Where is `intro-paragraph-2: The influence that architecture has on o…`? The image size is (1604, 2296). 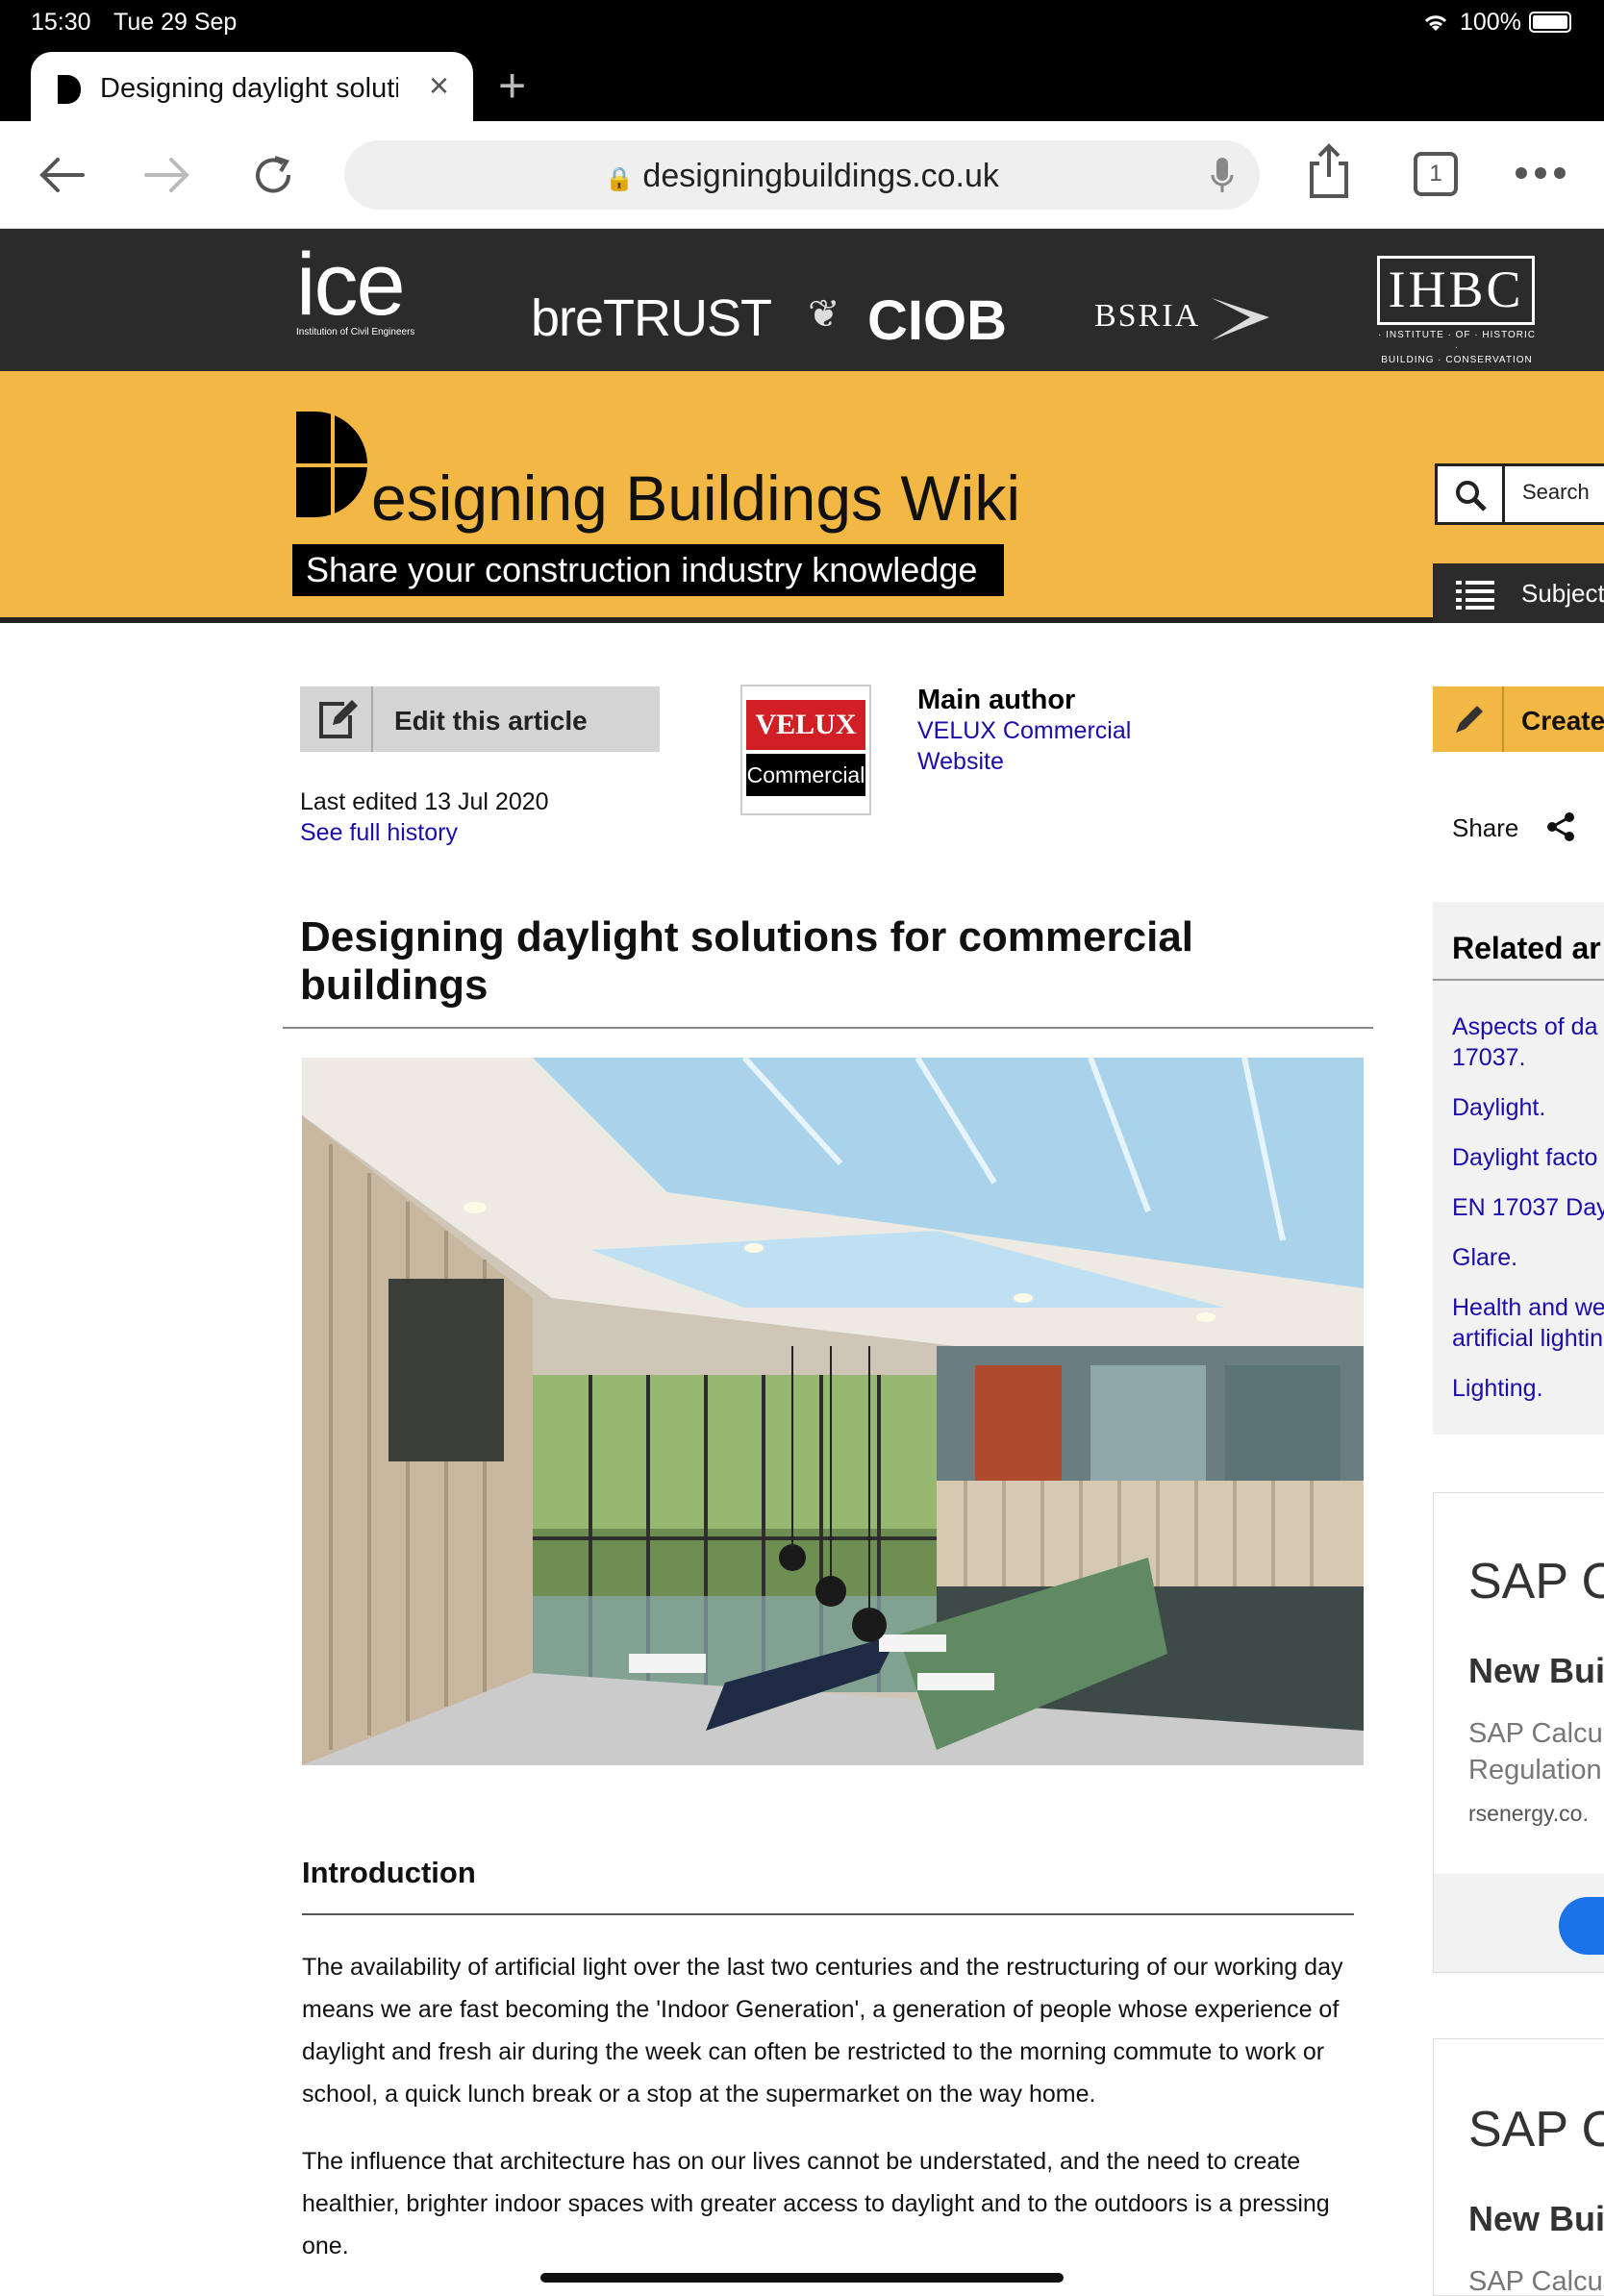 intro-paragraph-2: The influence that architecture has on o… is located at coordinates (816, 2203).